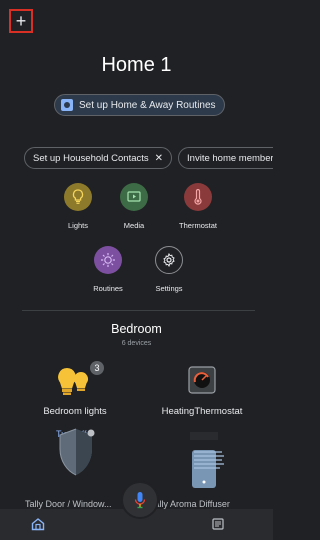 Image resolution: width=320 pixels, height=540 pixels. I want to click on aroma-diffuser-tile, so click(207, 464).